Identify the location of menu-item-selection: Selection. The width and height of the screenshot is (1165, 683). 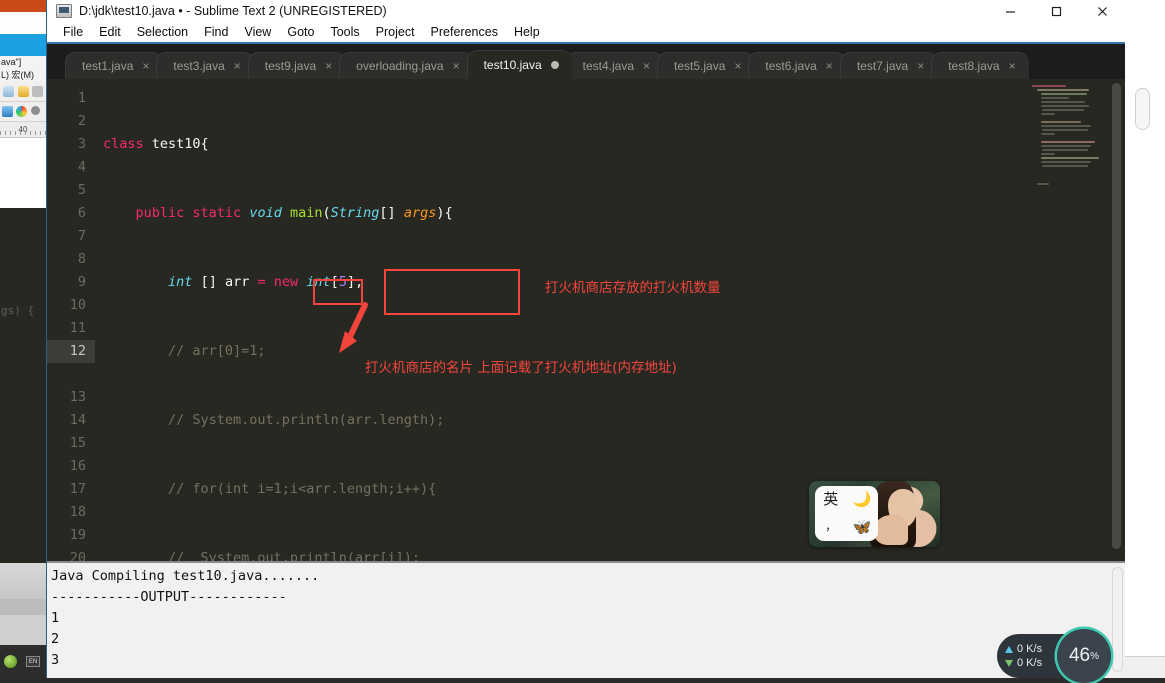
(162, 32).